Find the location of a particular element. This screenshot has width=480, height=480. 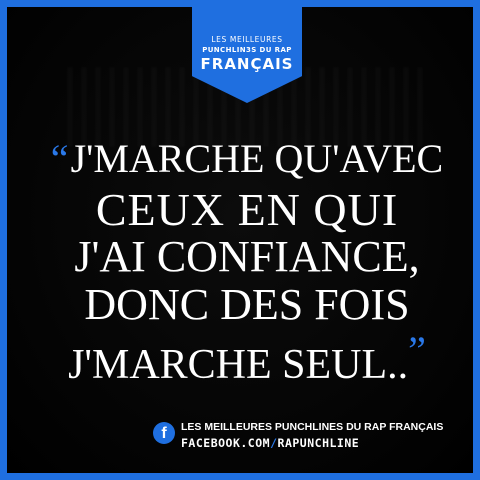

footer-facebook-url: FACEBOOK.COM/RAPUNCHLINE is located at coordinates (270, 443).